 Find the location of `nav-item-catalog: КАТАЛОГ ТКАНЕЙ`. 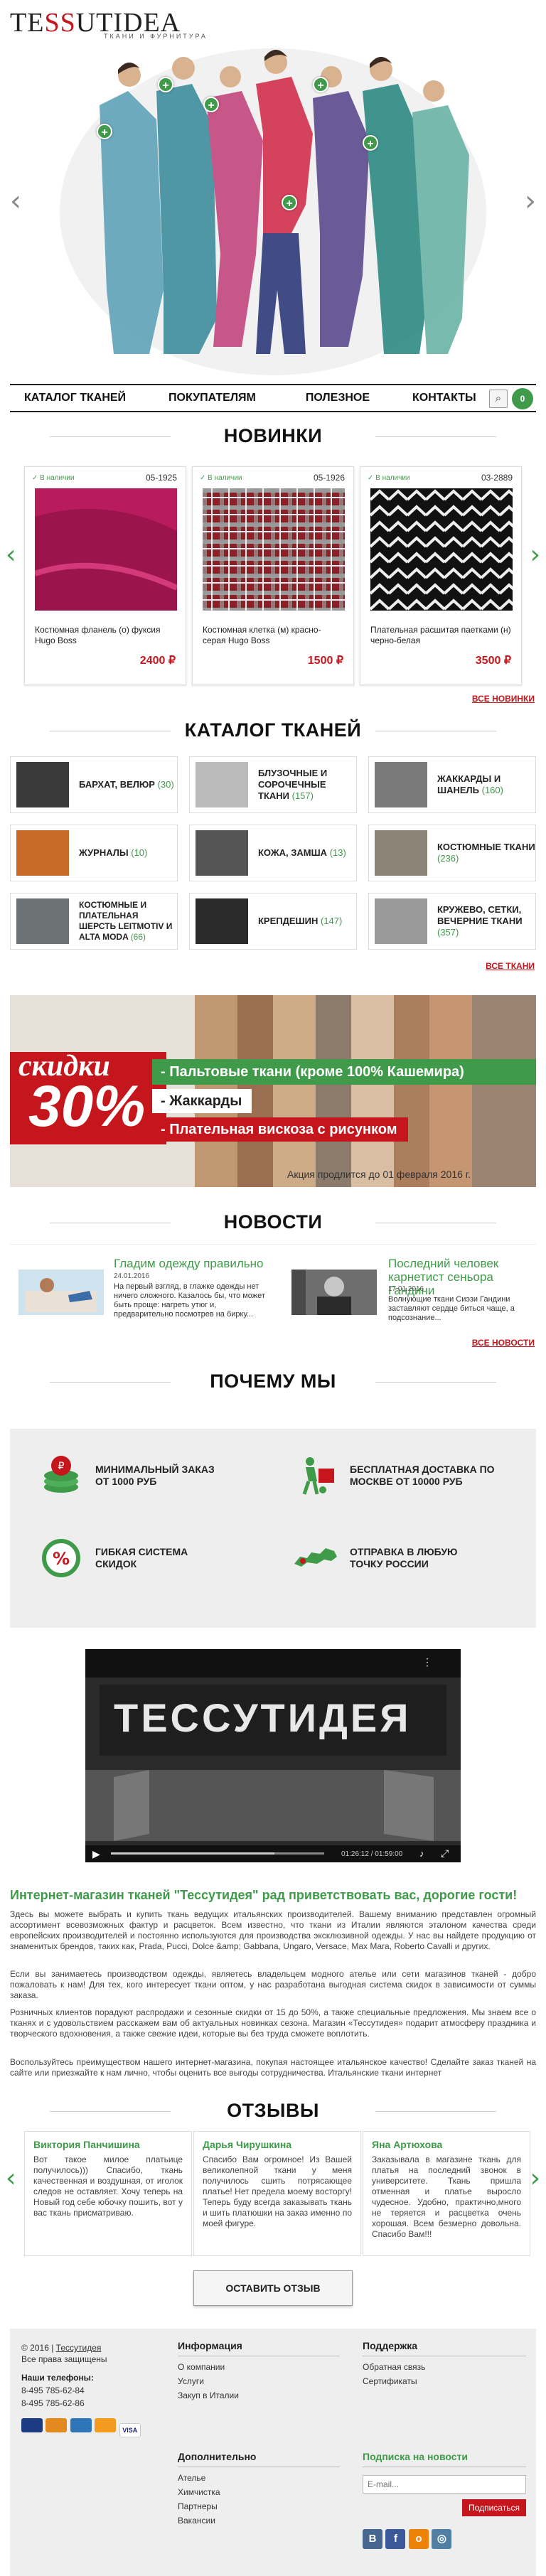

nav-item-catalog: КАТАЛОГ ТКАНЕЙ is located at coordinates (75, 398).